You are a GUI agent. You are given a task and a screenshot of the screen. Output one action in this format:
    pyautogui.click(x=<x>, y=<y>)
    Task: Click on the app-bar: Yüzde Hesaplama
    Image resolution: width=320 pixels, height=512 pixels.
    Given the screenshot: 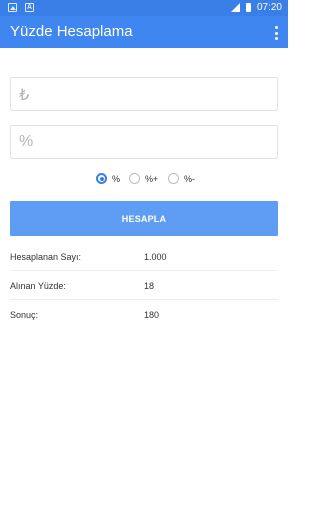 What is the action you would take?
    pyautogui.click(x=144, y=32)
    